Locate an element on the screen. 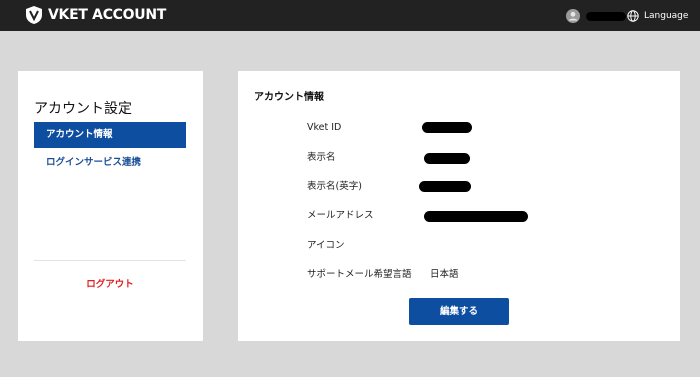 This screenshot has width=700, height=377. redacted-vket-id is located at coordinates (447, 127).